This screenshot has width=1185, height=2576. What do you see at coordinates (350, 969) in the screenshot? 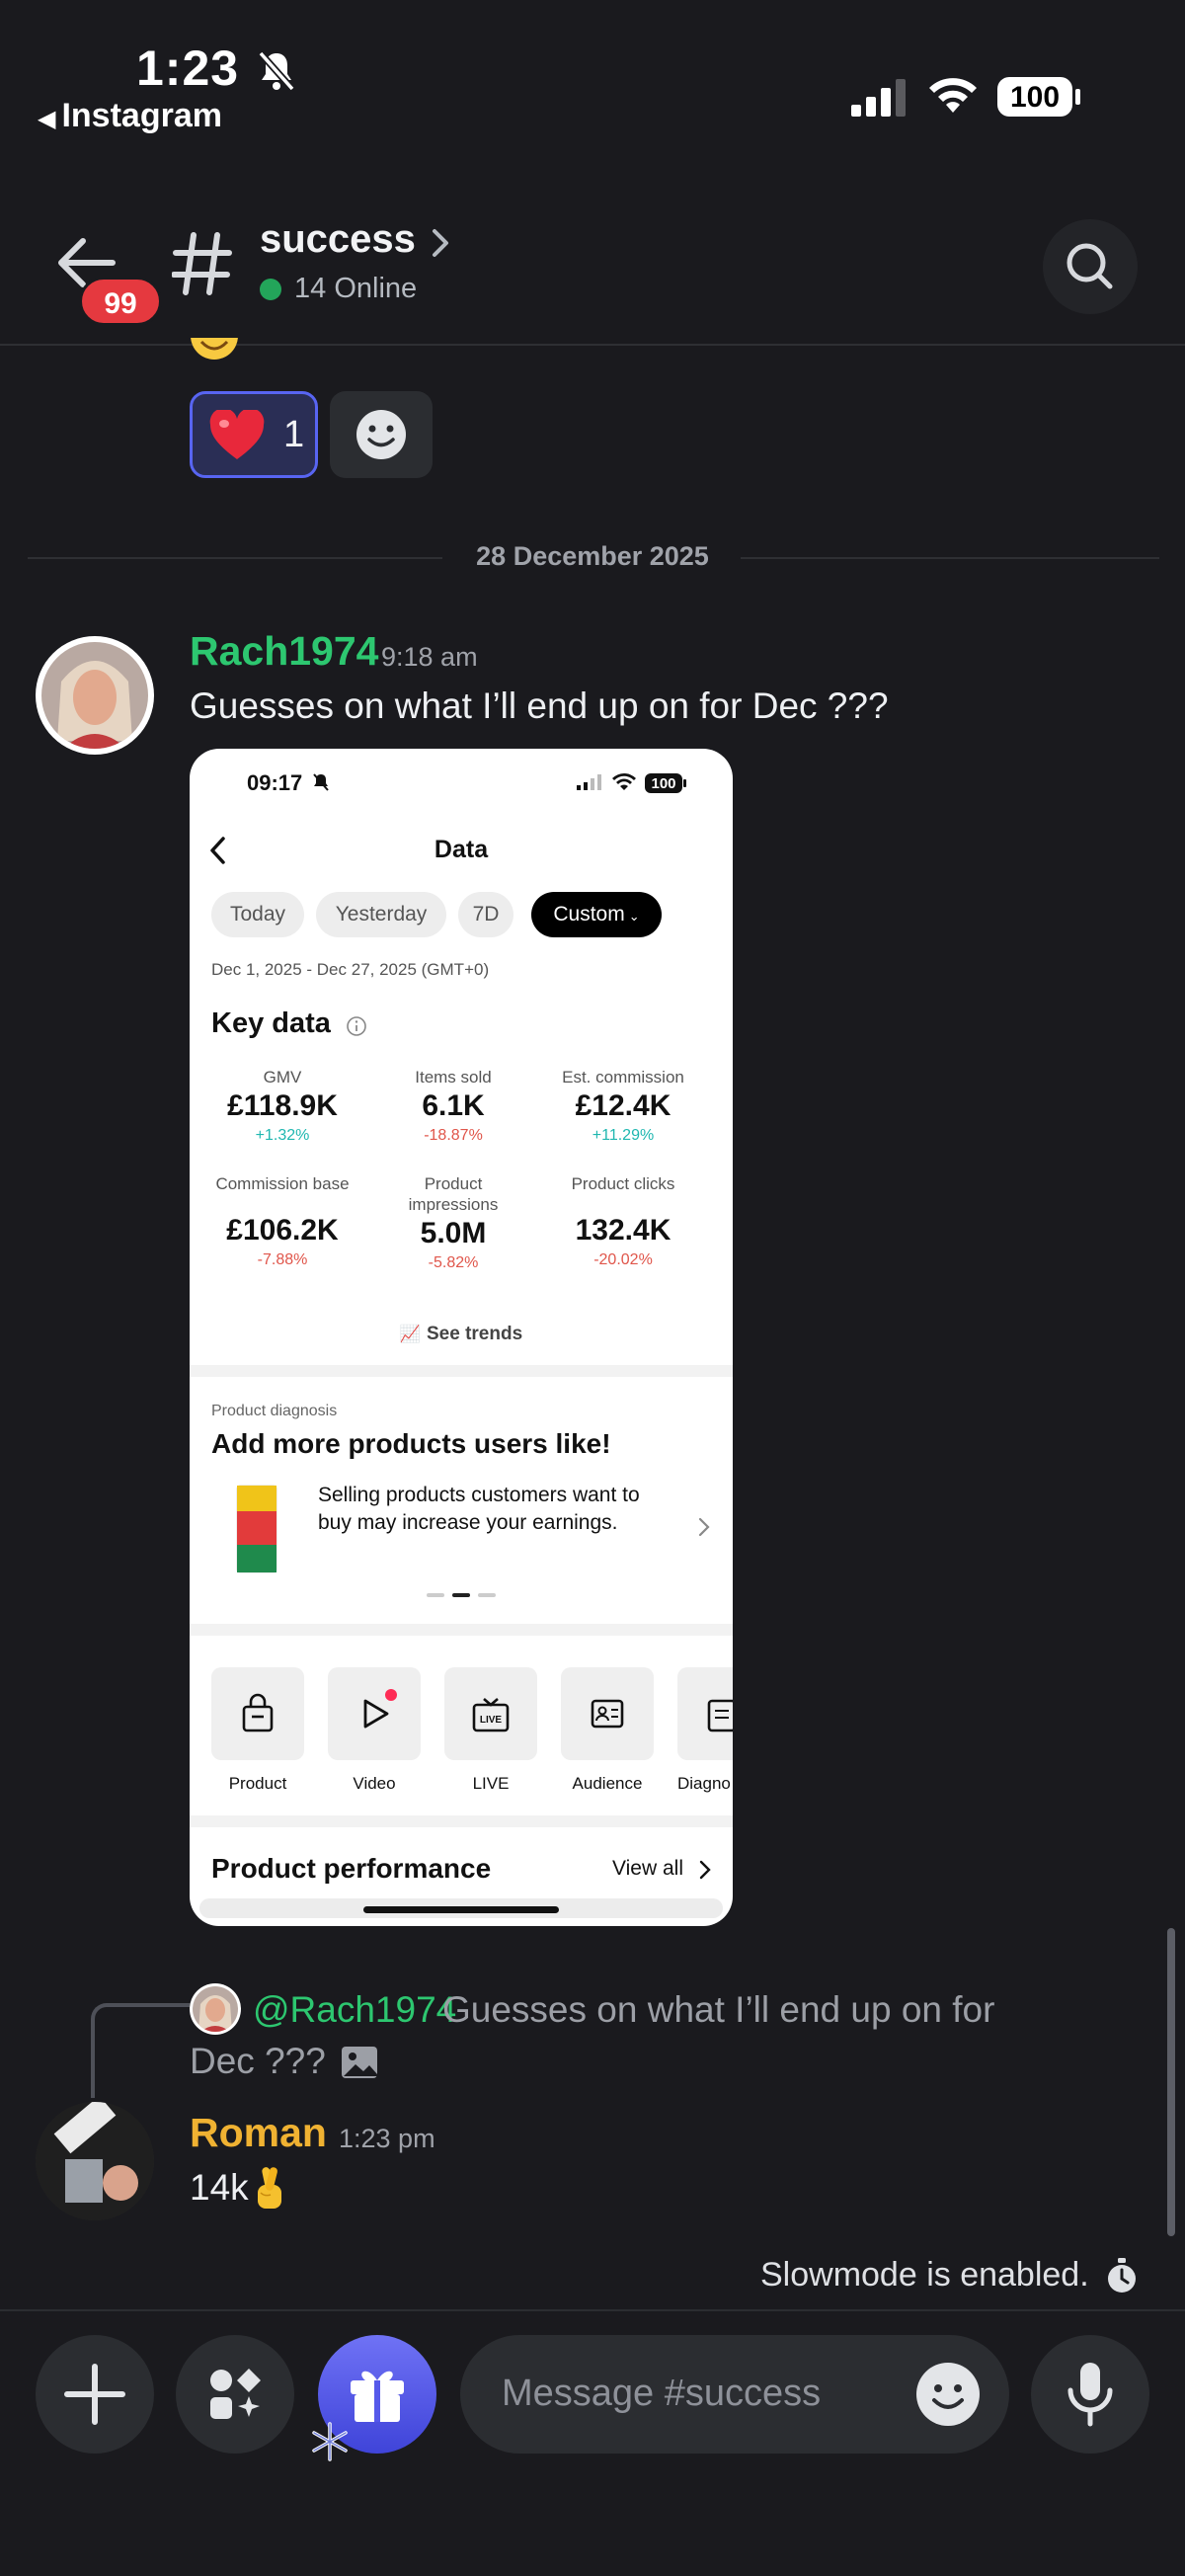
I see `date-range: Dec 1, 2025 - Dec 27, 2025 (GMT+0)` at bounding box center [350, 969].